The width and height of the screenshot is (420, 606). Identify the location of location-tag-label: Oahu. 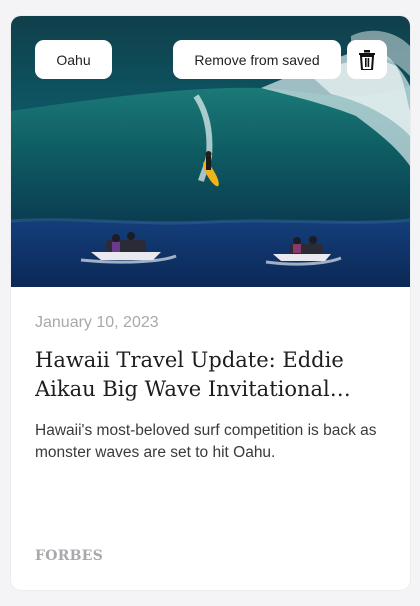
(73, 59).